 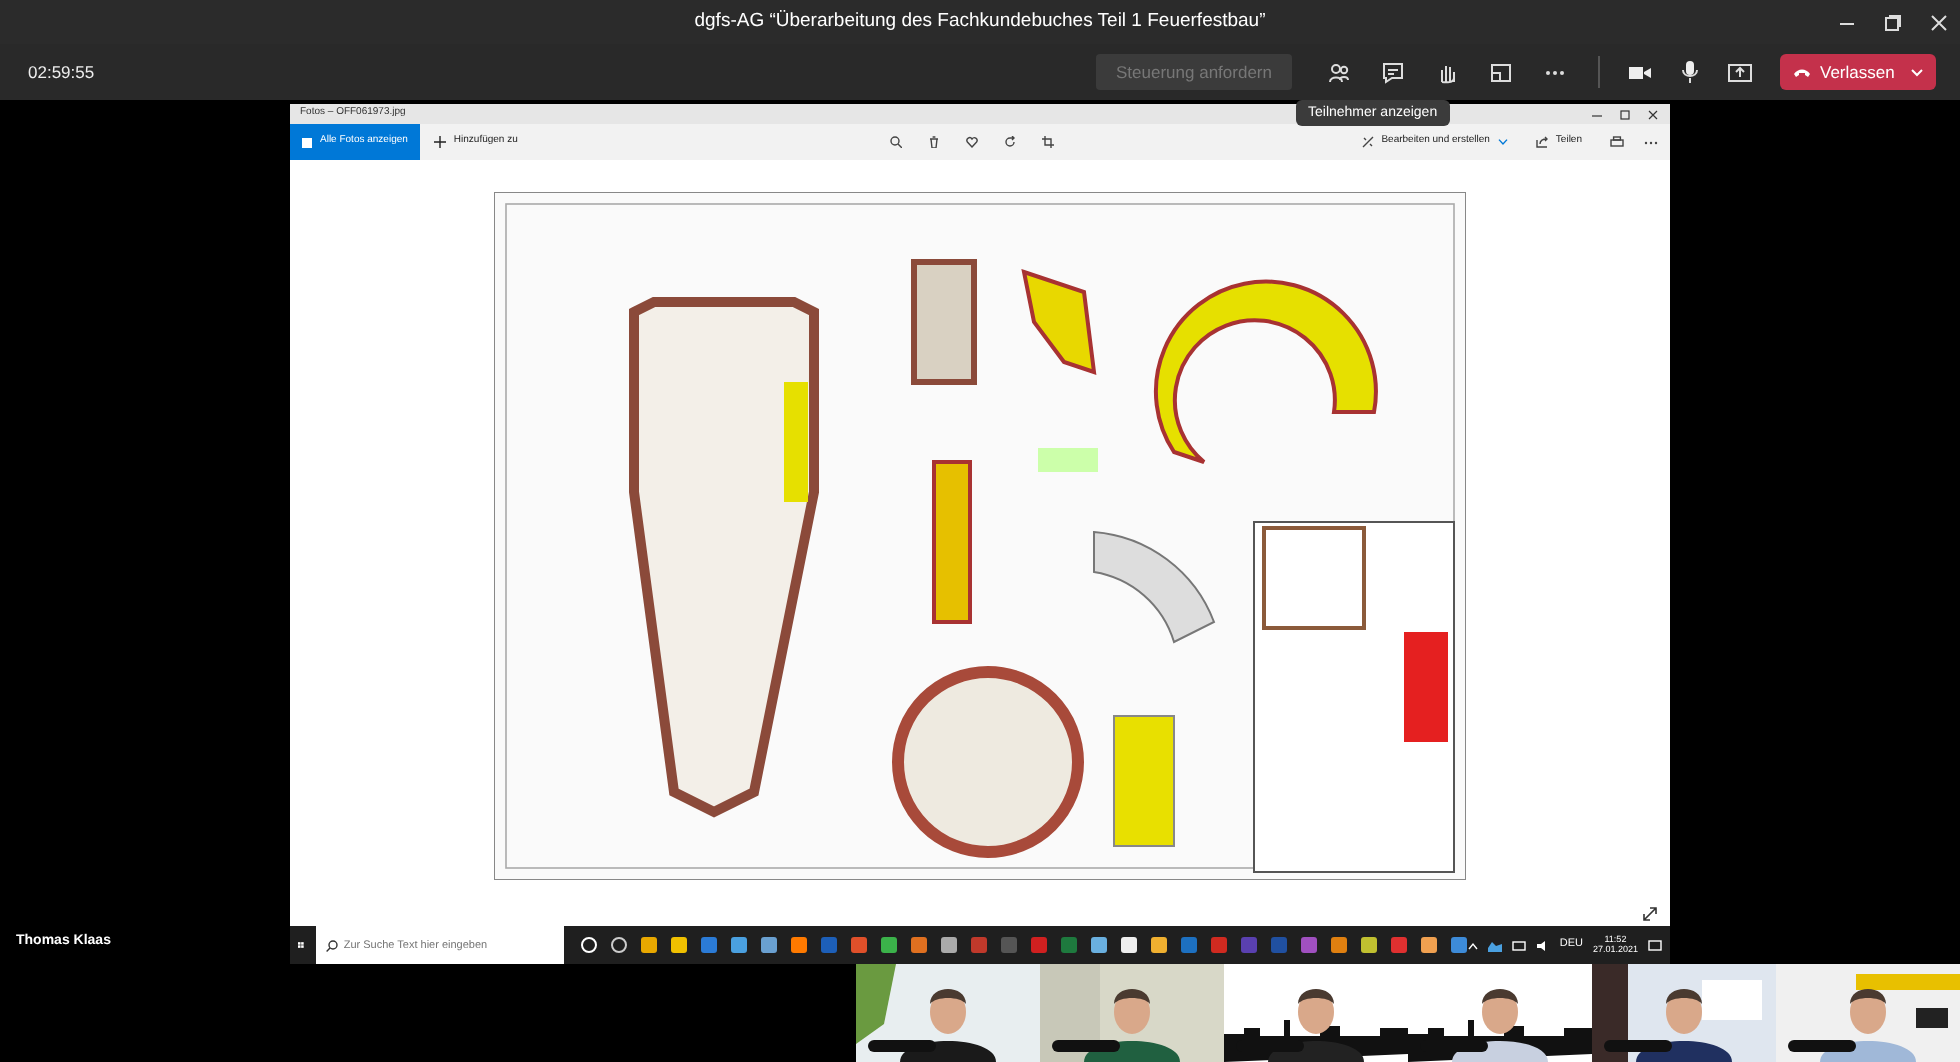 I want to click on plus-icon, so click(x=439, y=142).